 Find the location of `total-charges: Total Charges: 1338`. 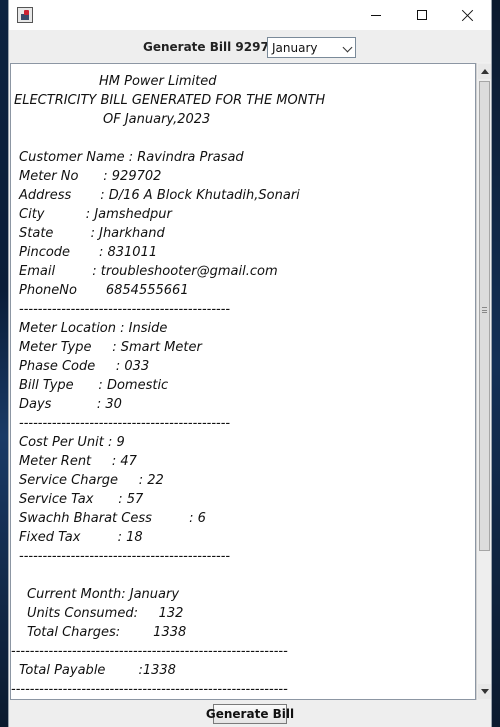

total-charges: Total Charges: 1338 is located at coordinates (107, 632).